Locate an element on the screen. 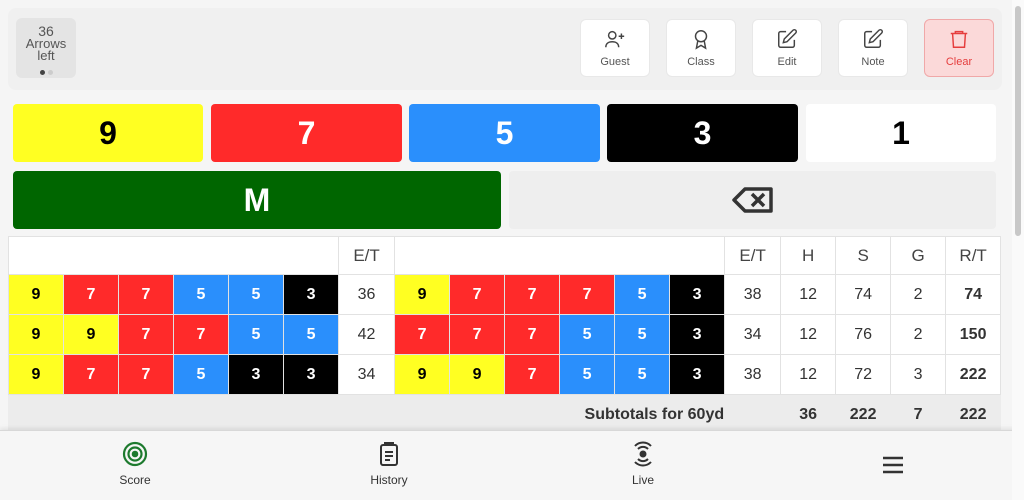 Image resolution: width=1024 pixels, height=500 pixels. scrollbar is located at coordinates (1018, 250).